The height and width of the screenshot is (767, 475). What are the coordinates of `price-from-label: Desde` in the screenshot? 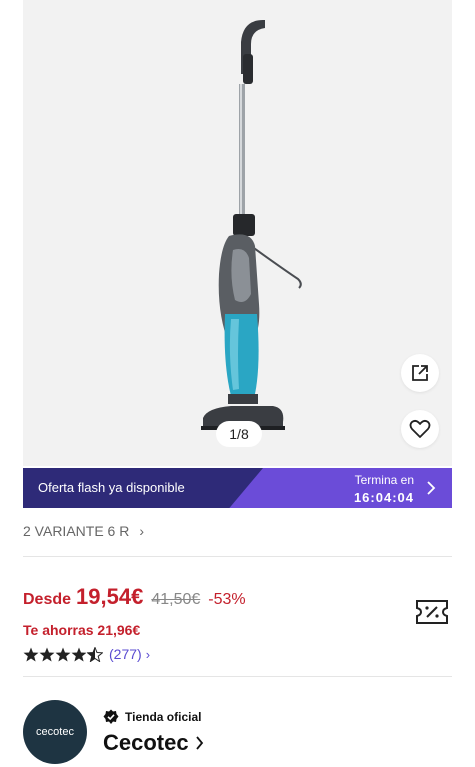 It's located at (47, 599).